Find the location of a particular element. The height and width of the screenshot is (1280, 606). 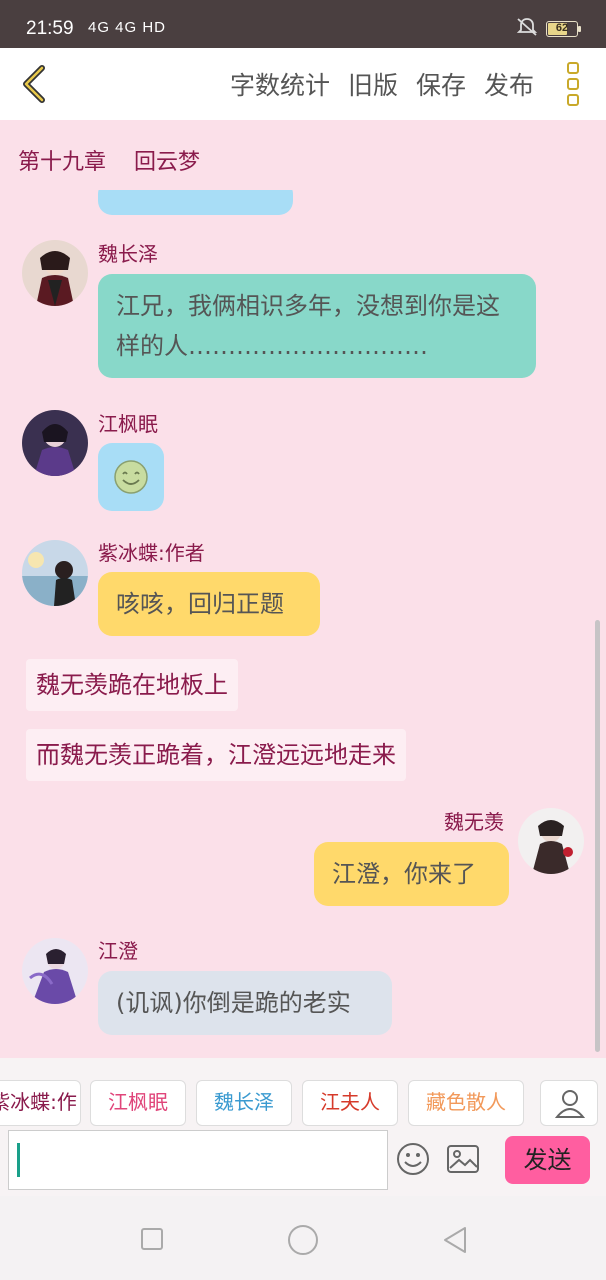

nav-square-icon is located at coordinates (152, 1239).